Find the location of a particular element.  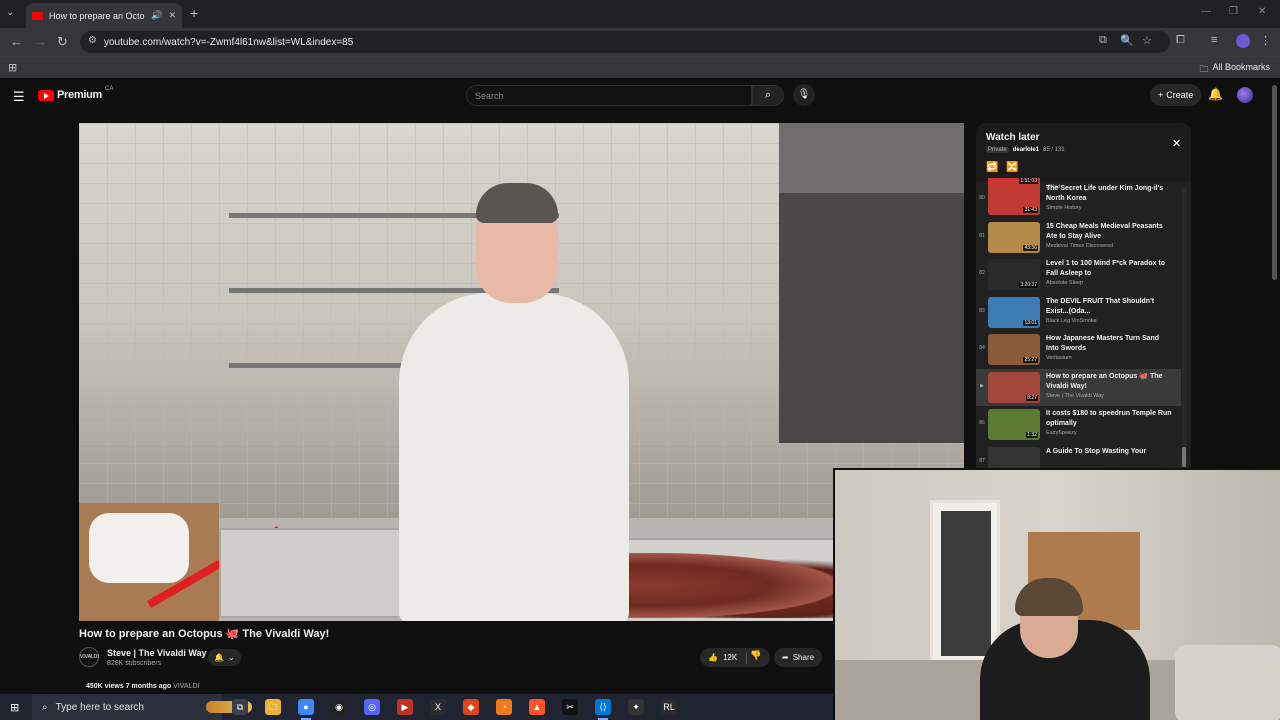

playlist-scrollbar-thumb is located at coordinates (1184, 457).